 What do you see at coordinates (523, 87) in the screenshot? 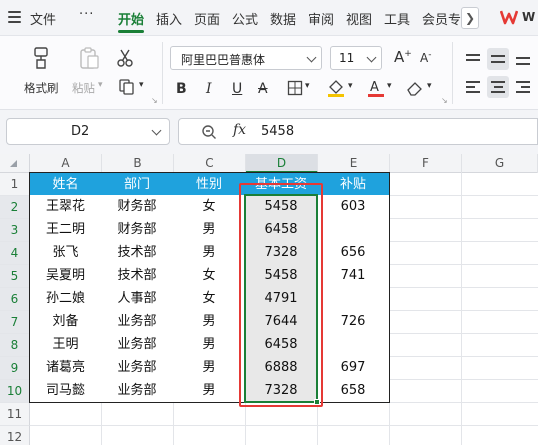
I see `align-right-icon` at bounding box center [523, 87].